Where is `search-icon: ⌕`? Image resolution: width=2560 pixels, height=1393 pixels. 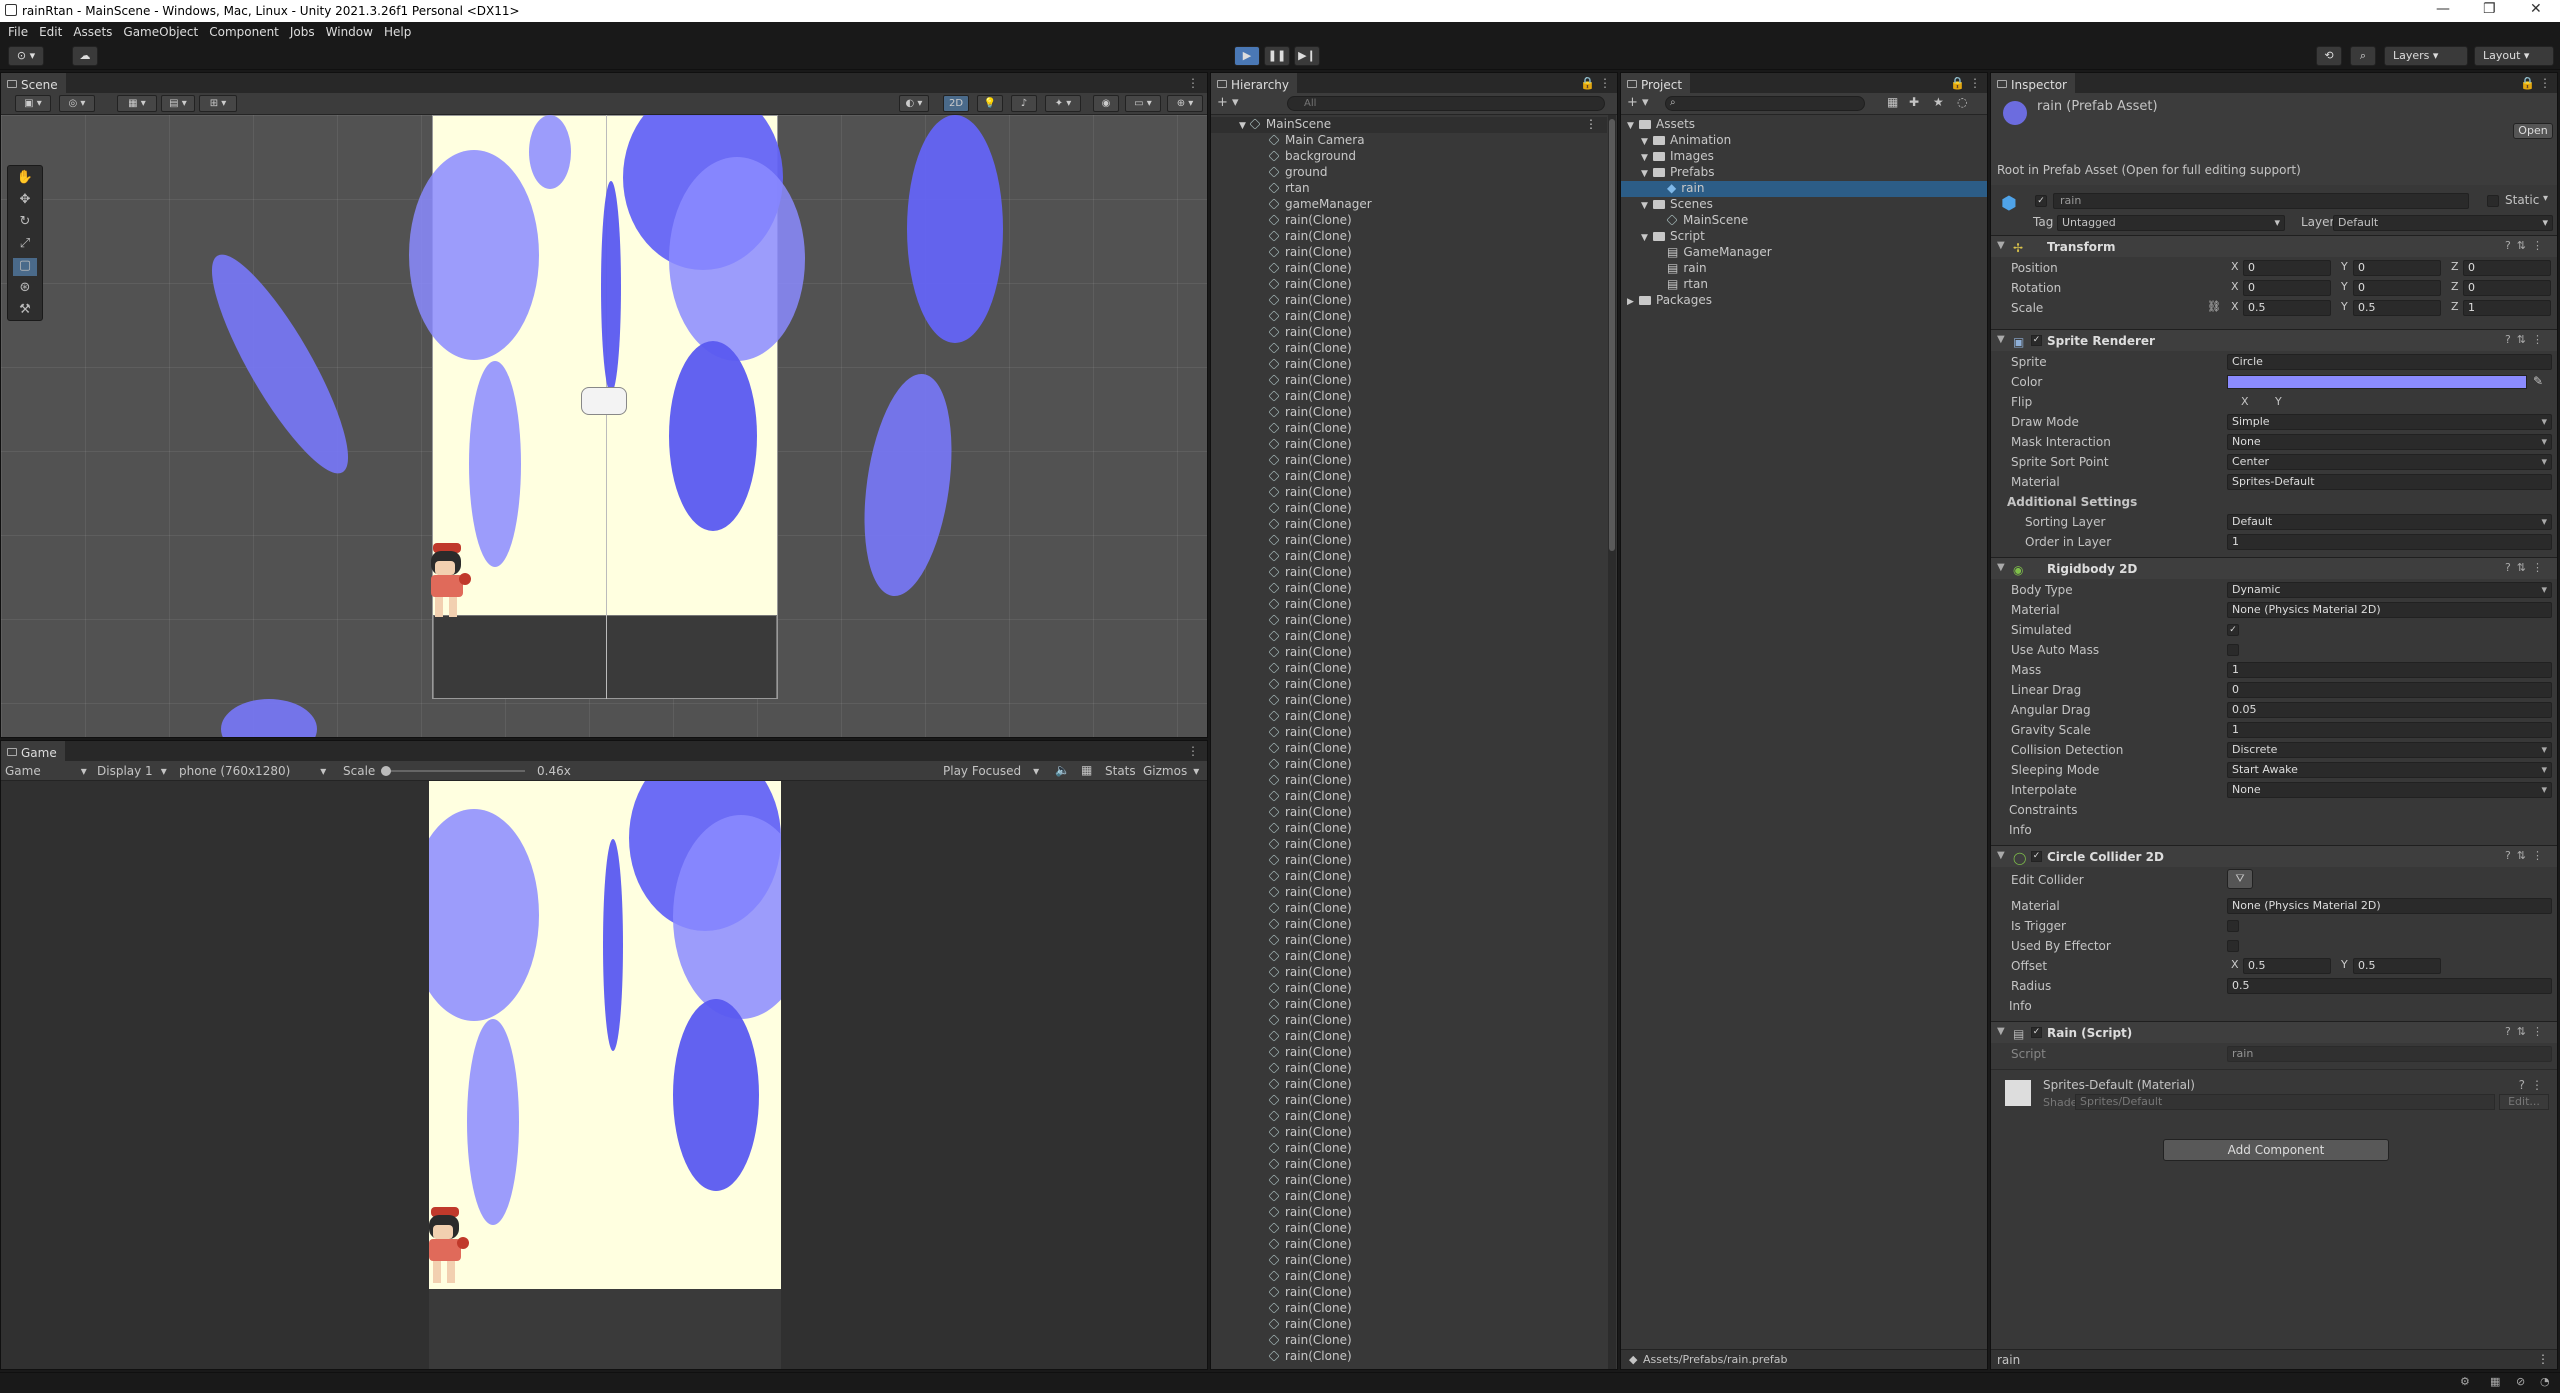
search-icon: ⌕ is located at coordinates (2363, 56).